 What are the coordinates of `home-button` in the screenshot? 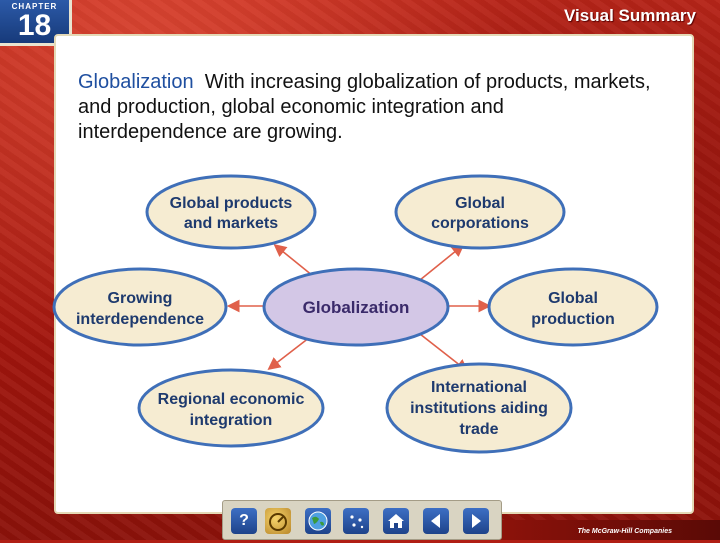 It's located at (396, 521).